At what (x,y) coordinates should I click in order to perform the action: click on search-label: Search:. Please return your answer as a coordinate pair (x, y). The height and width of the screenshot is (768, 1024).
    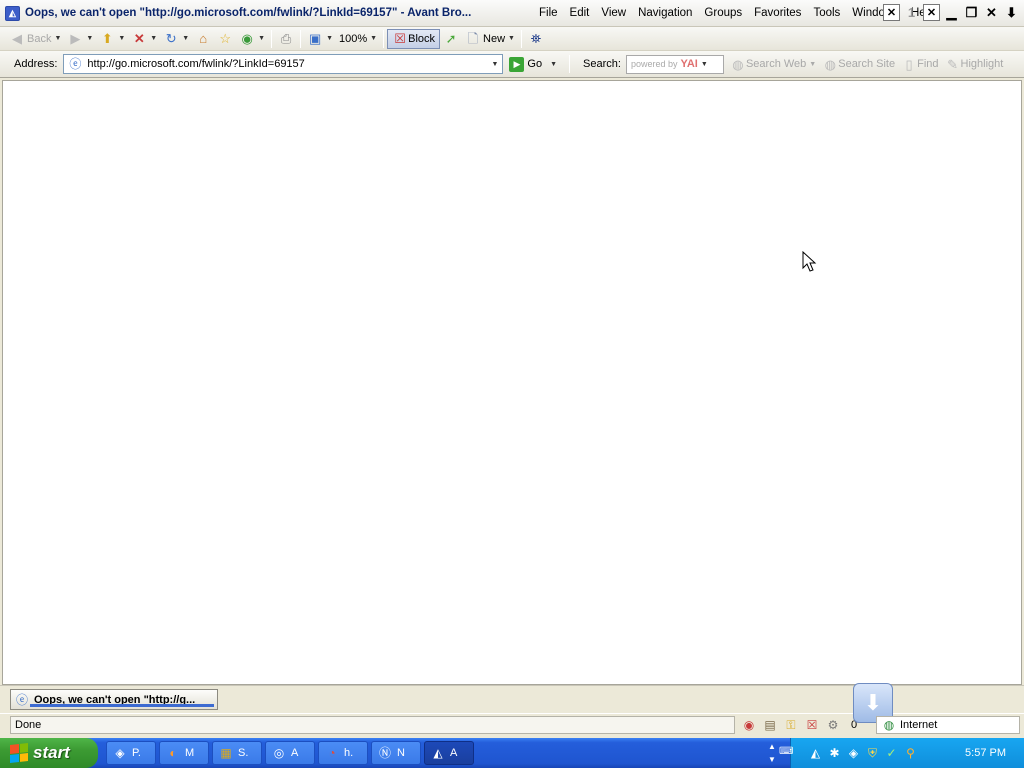
    Looking at the image, I should click on (602, 64).